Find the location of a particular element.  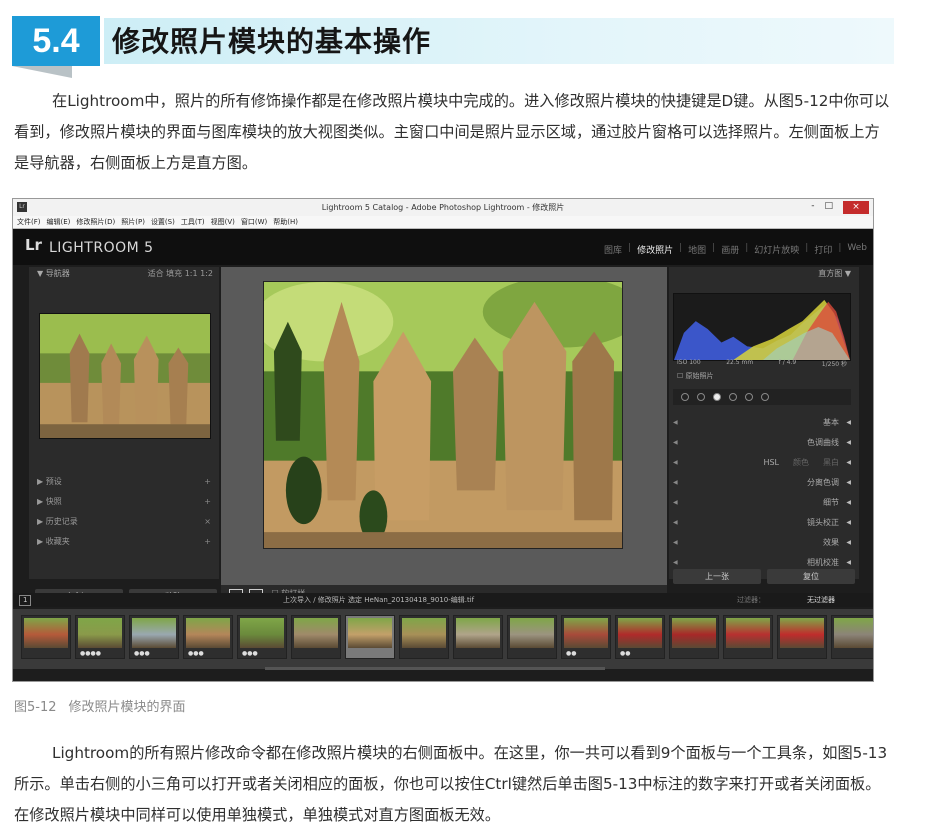

hsl-label: HSL is located at coordinates (771, 463).